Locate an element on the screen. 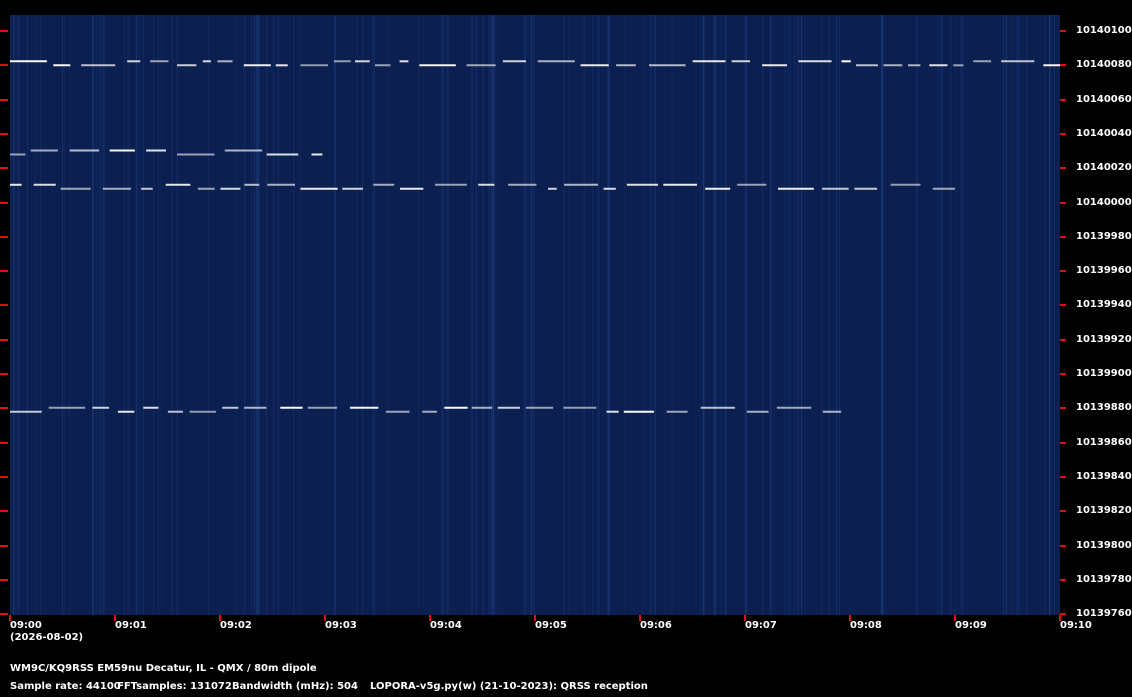 The width and height of the screenshot is (1132, 697). bandwidth: Bandwidth (mHz): 504 is located at coordinates (295, 686).